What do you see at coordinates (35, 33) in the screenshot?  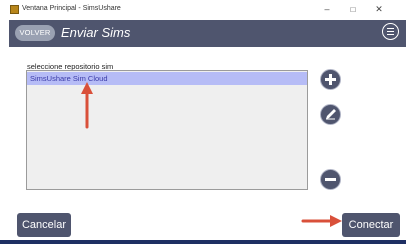 I see `back-button: VOLVER` at bounding box center [35, 33].